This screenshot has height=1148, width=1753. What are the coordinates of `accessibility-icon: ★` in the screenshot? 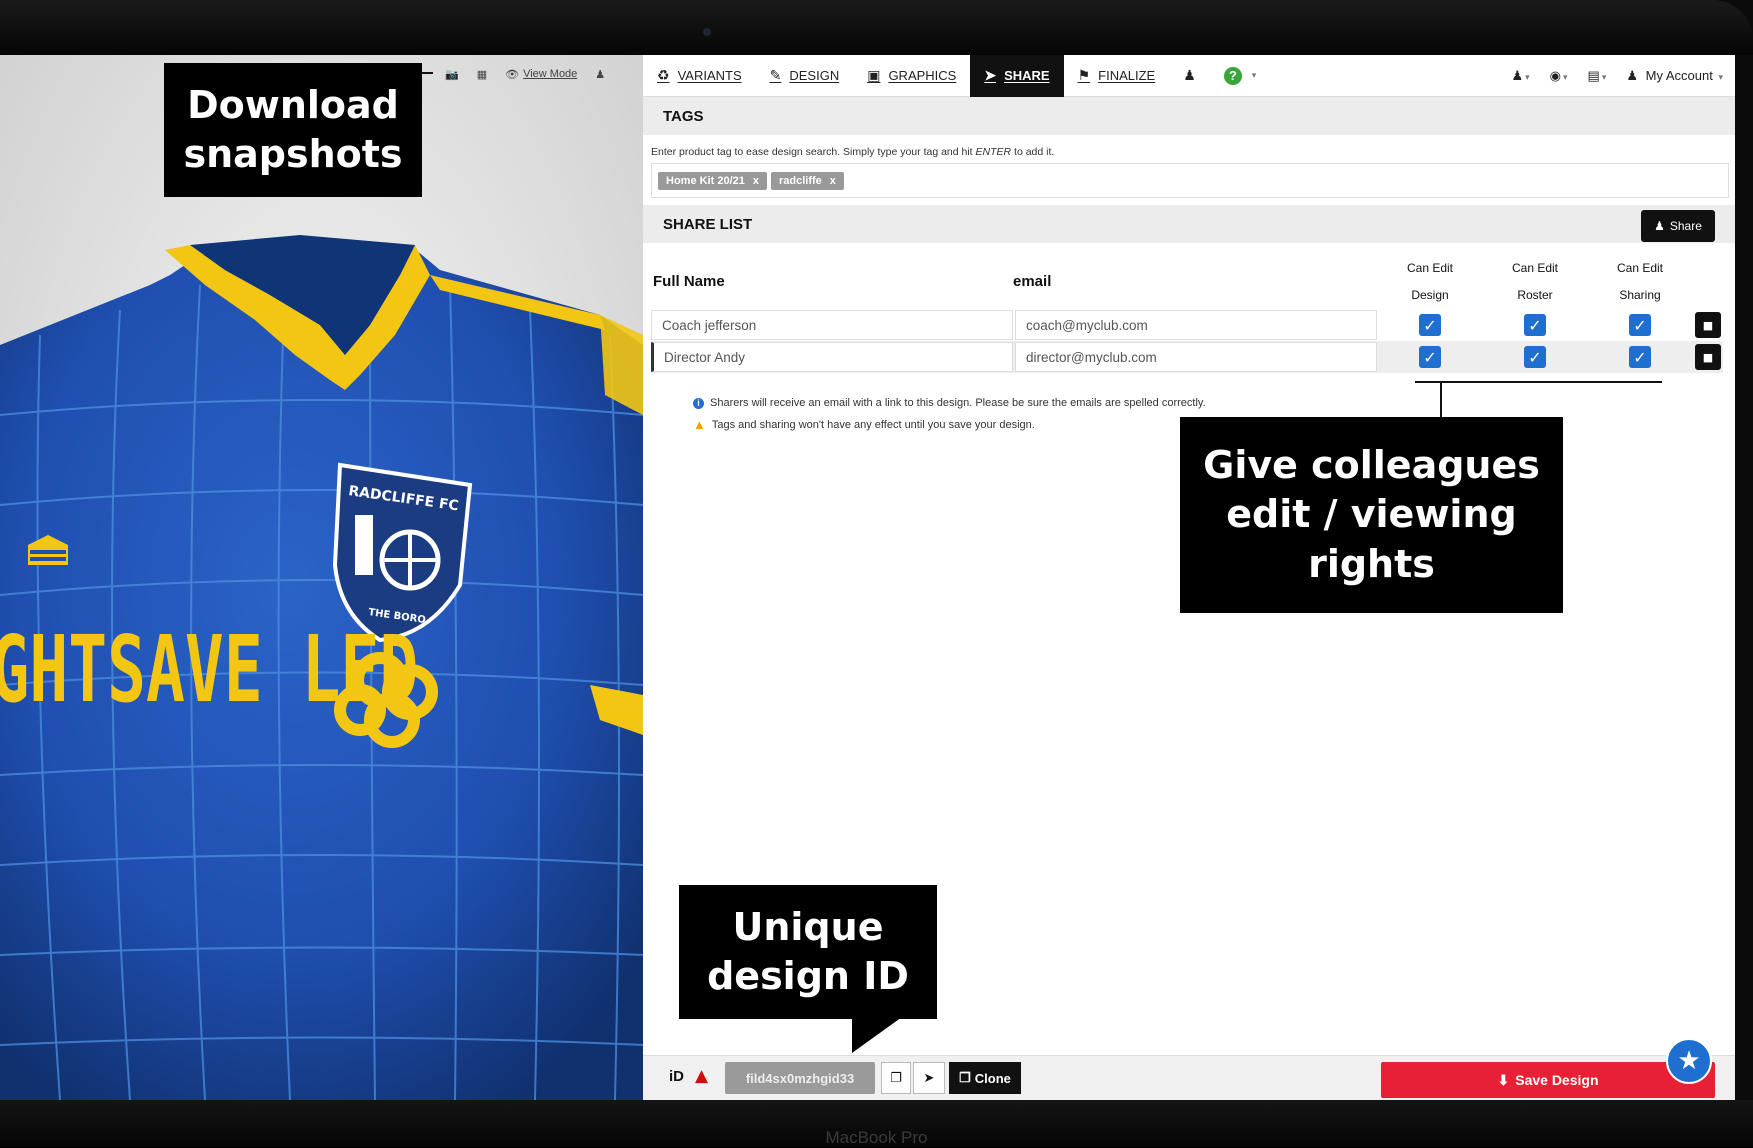 It's located at (1689, 1061).